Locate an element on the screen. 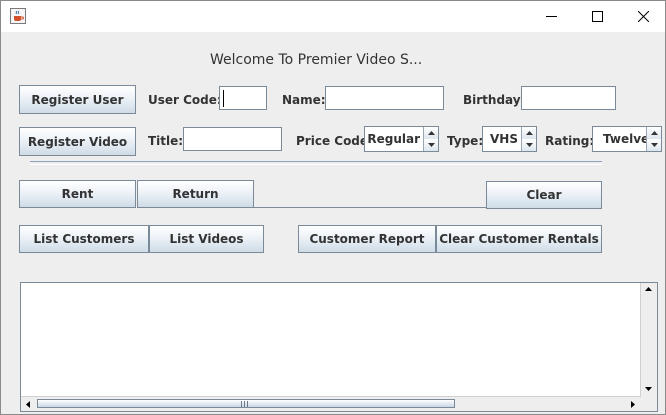 Image resolution: width=666 pixels, height=415 pixels. thumb-grip-icon is located at coordinates (244, 404).